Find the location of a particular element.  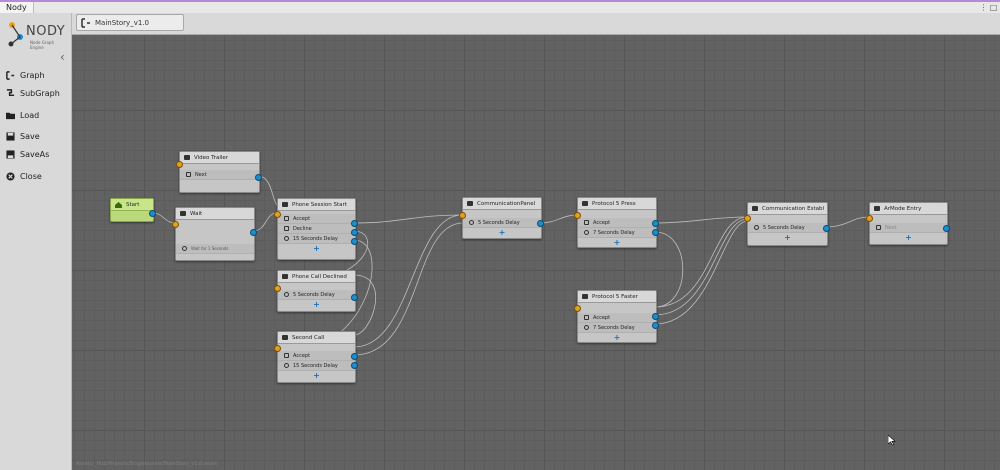

node-phone-session-start-output-port-decline is located at coordinates (354, 232).